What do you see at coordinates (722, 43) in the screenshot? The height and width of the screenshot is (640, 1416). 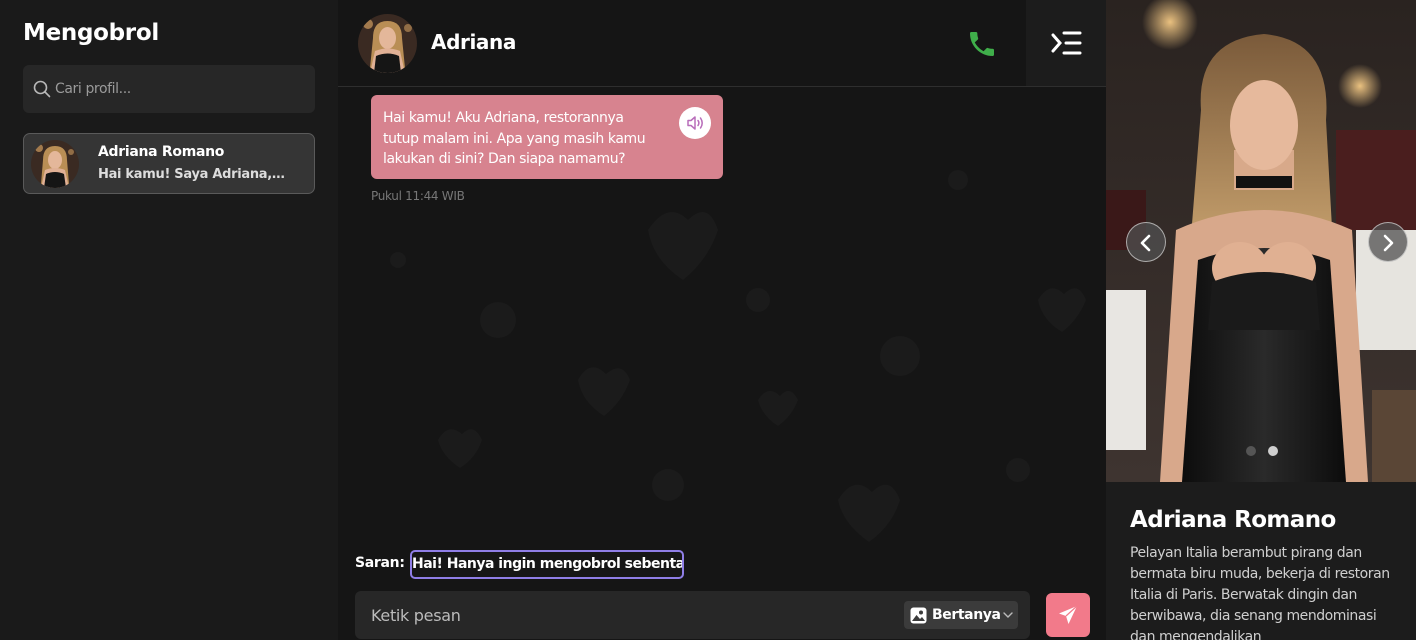 I see `chat-header: Adriana` at bounding box center [722, 43].